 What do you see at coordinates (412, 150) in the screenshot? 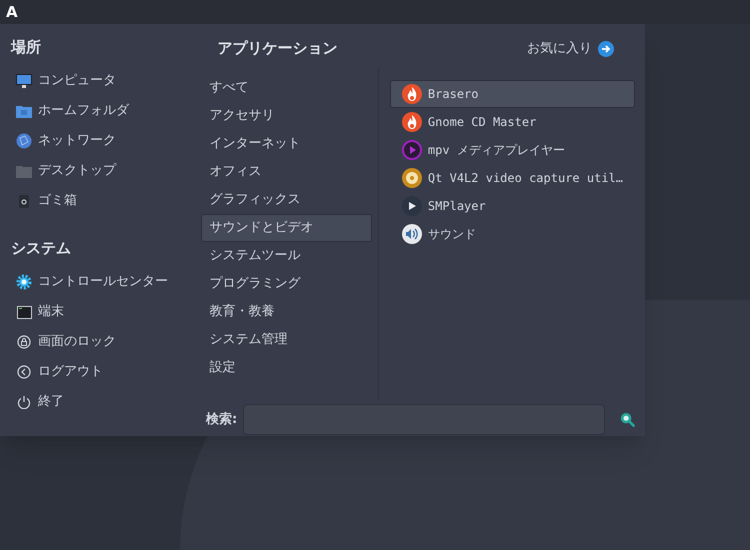
I see `play-circle-icon` at bounding box center [412, 150].